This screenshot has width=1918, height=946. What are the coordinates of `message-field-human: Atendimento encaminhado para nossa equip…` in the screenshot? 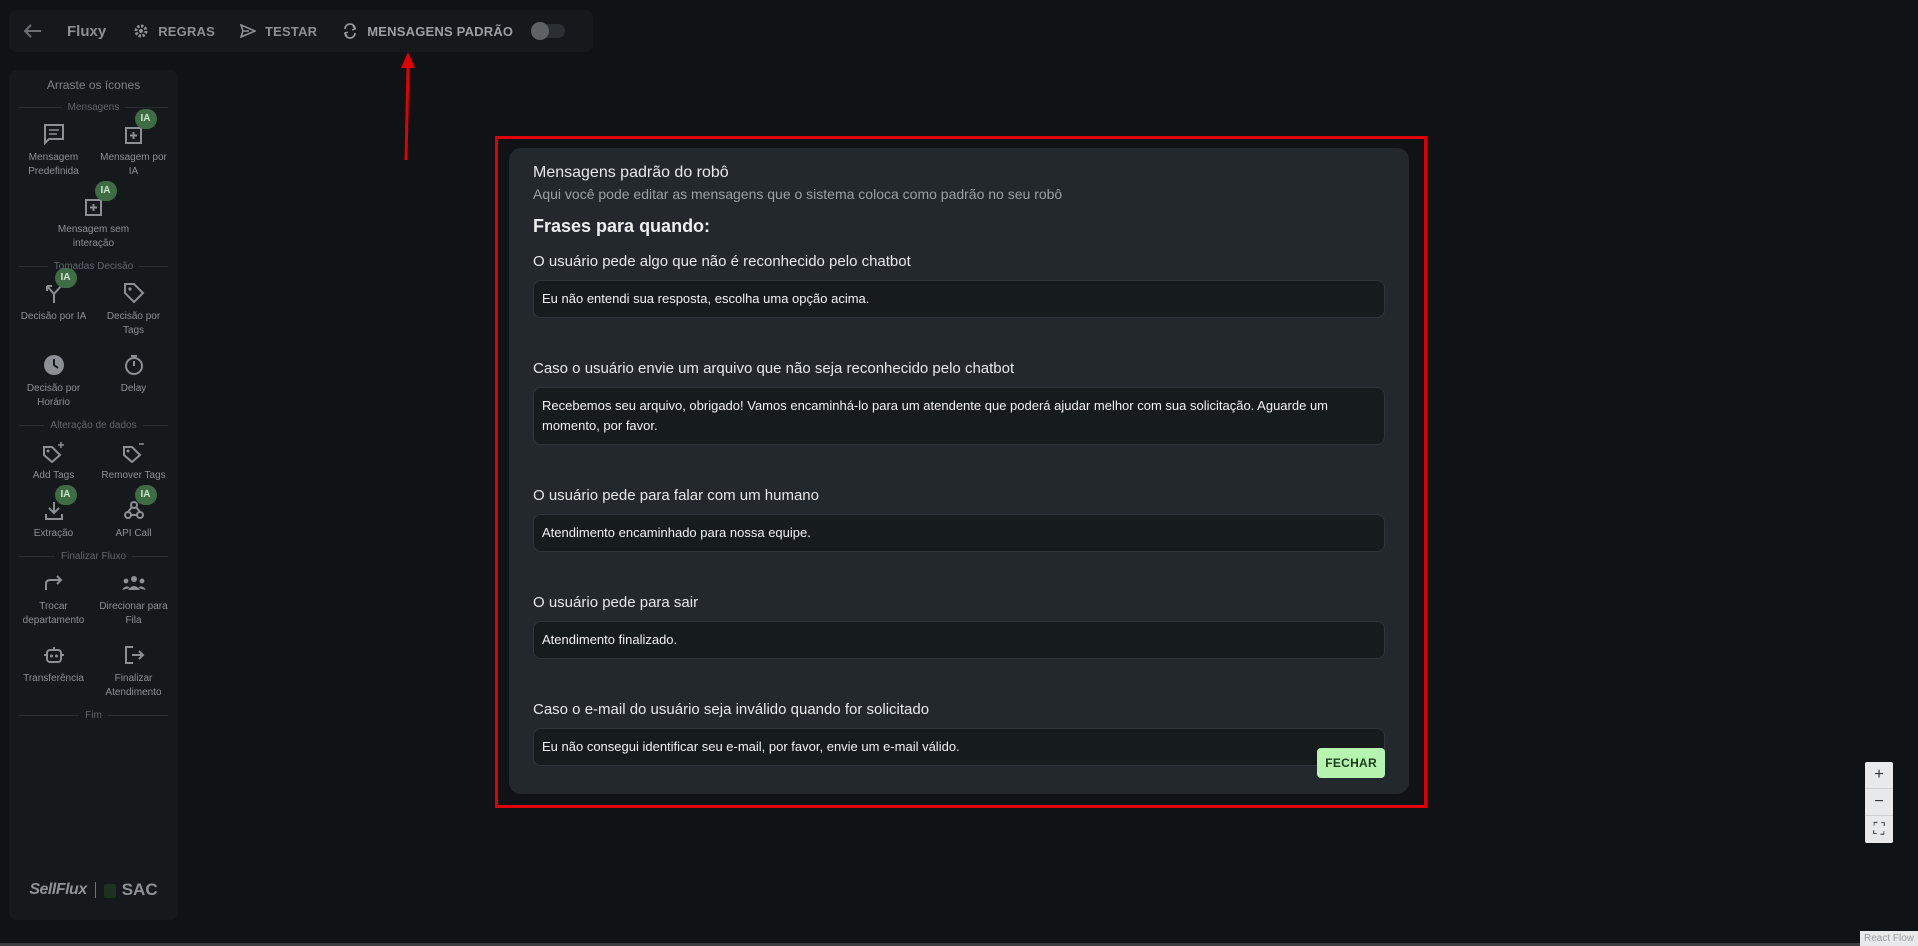 It's located at (959, 533).